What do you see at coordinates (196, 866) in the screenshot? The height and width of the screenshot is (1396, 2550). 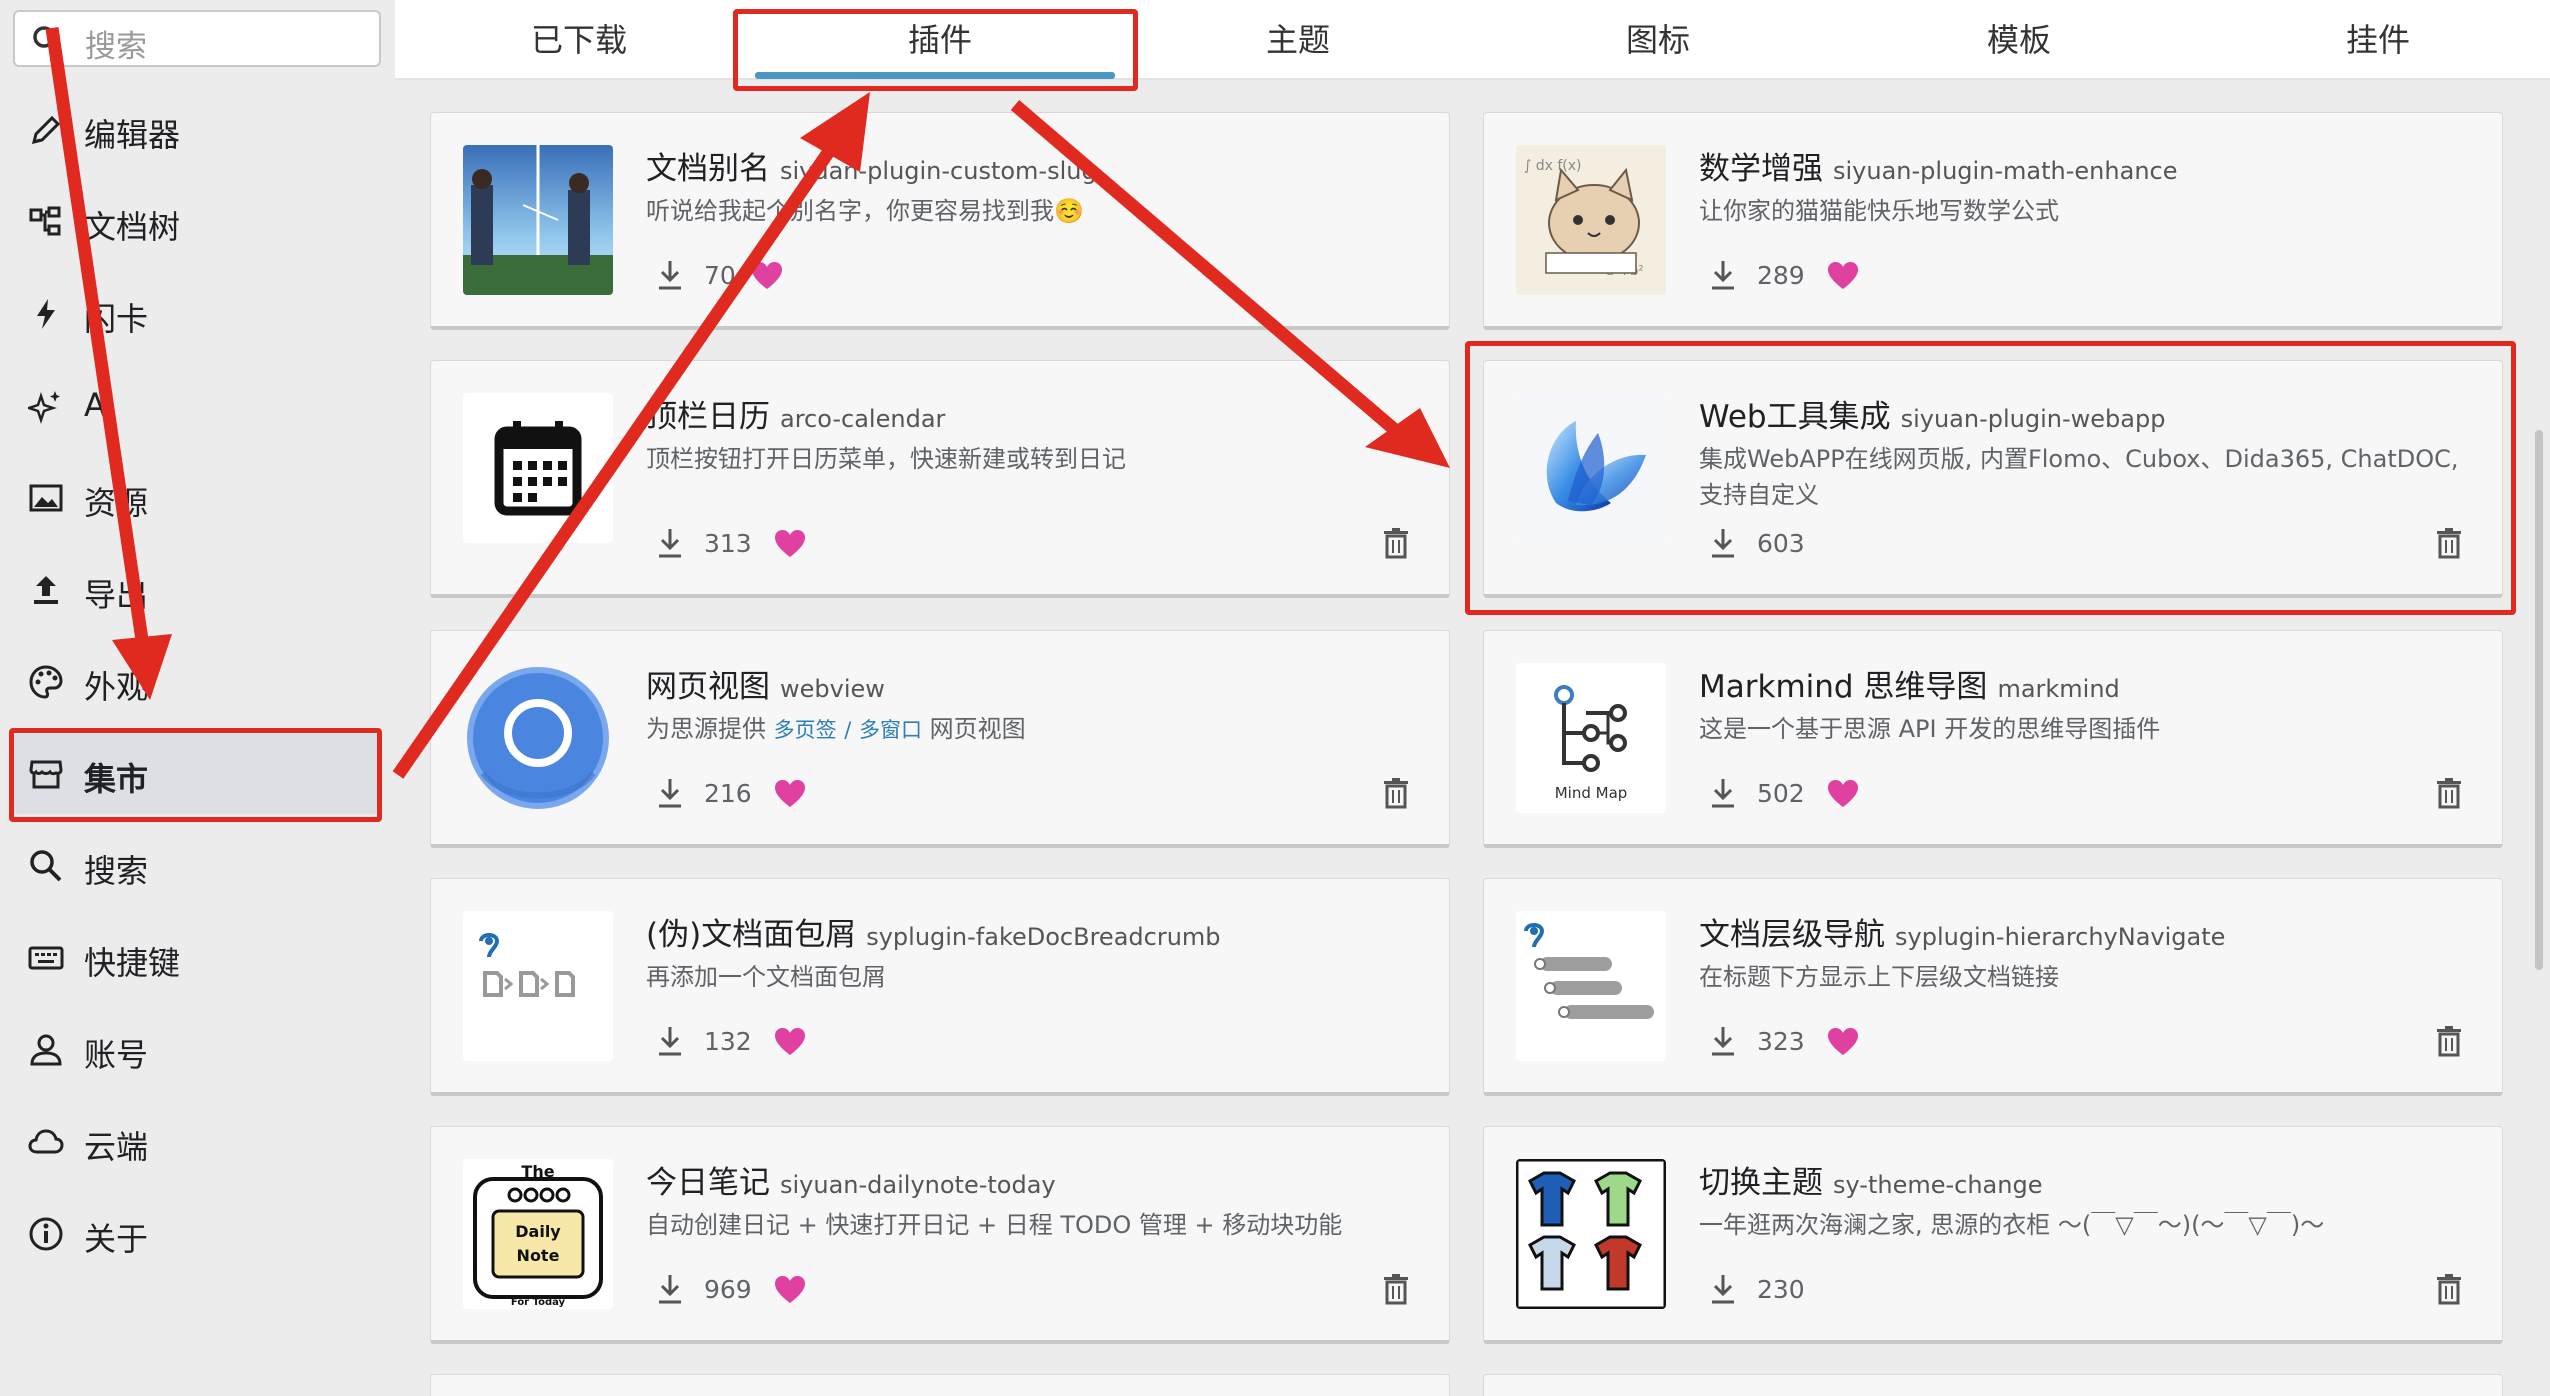 I see `sidebar-item-search: 搜索` at bounding box center [196, 866].